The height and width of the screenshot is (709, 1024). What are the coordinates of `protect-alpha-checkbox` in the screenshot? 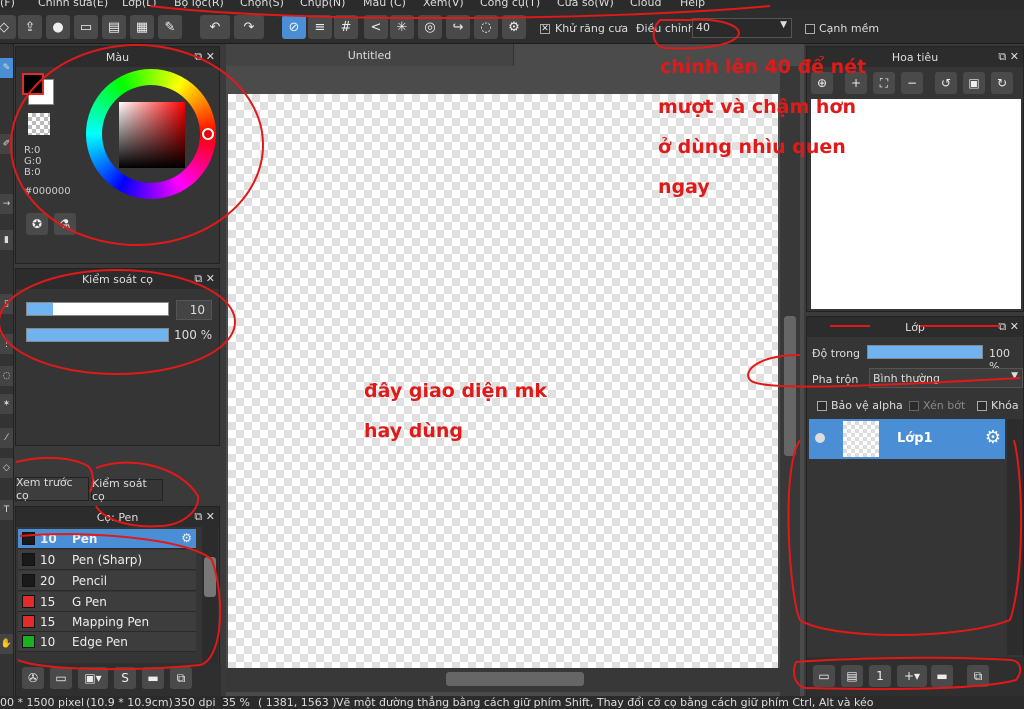 It's located at (822, 406).